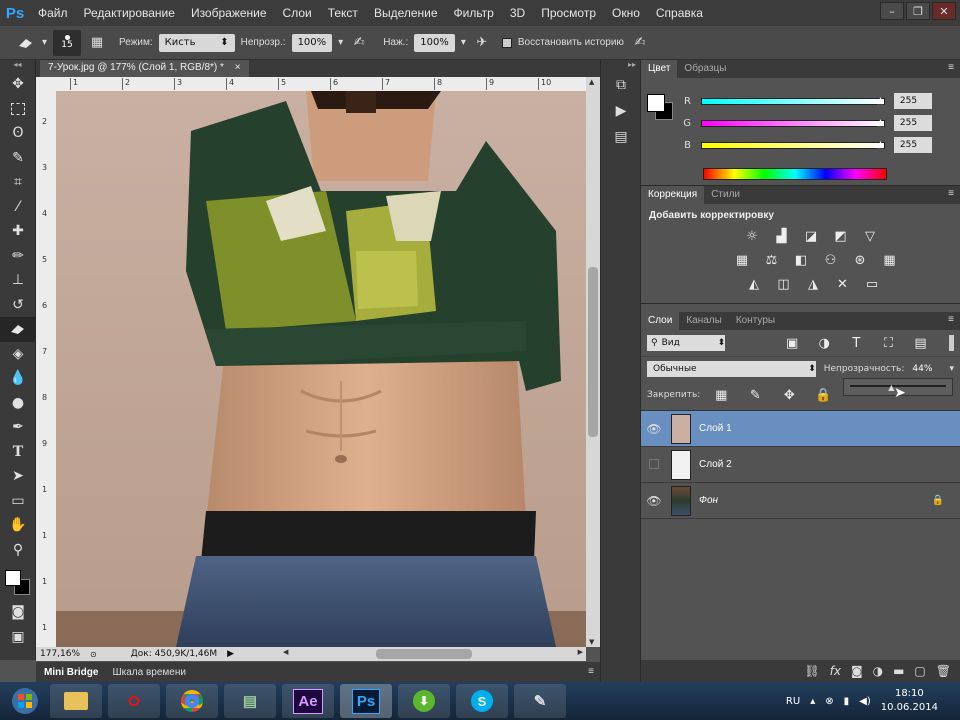  Describe the element at coordinates (621, 137) in the screenshot. I see `properties-panel-icon: ▤` at that location.